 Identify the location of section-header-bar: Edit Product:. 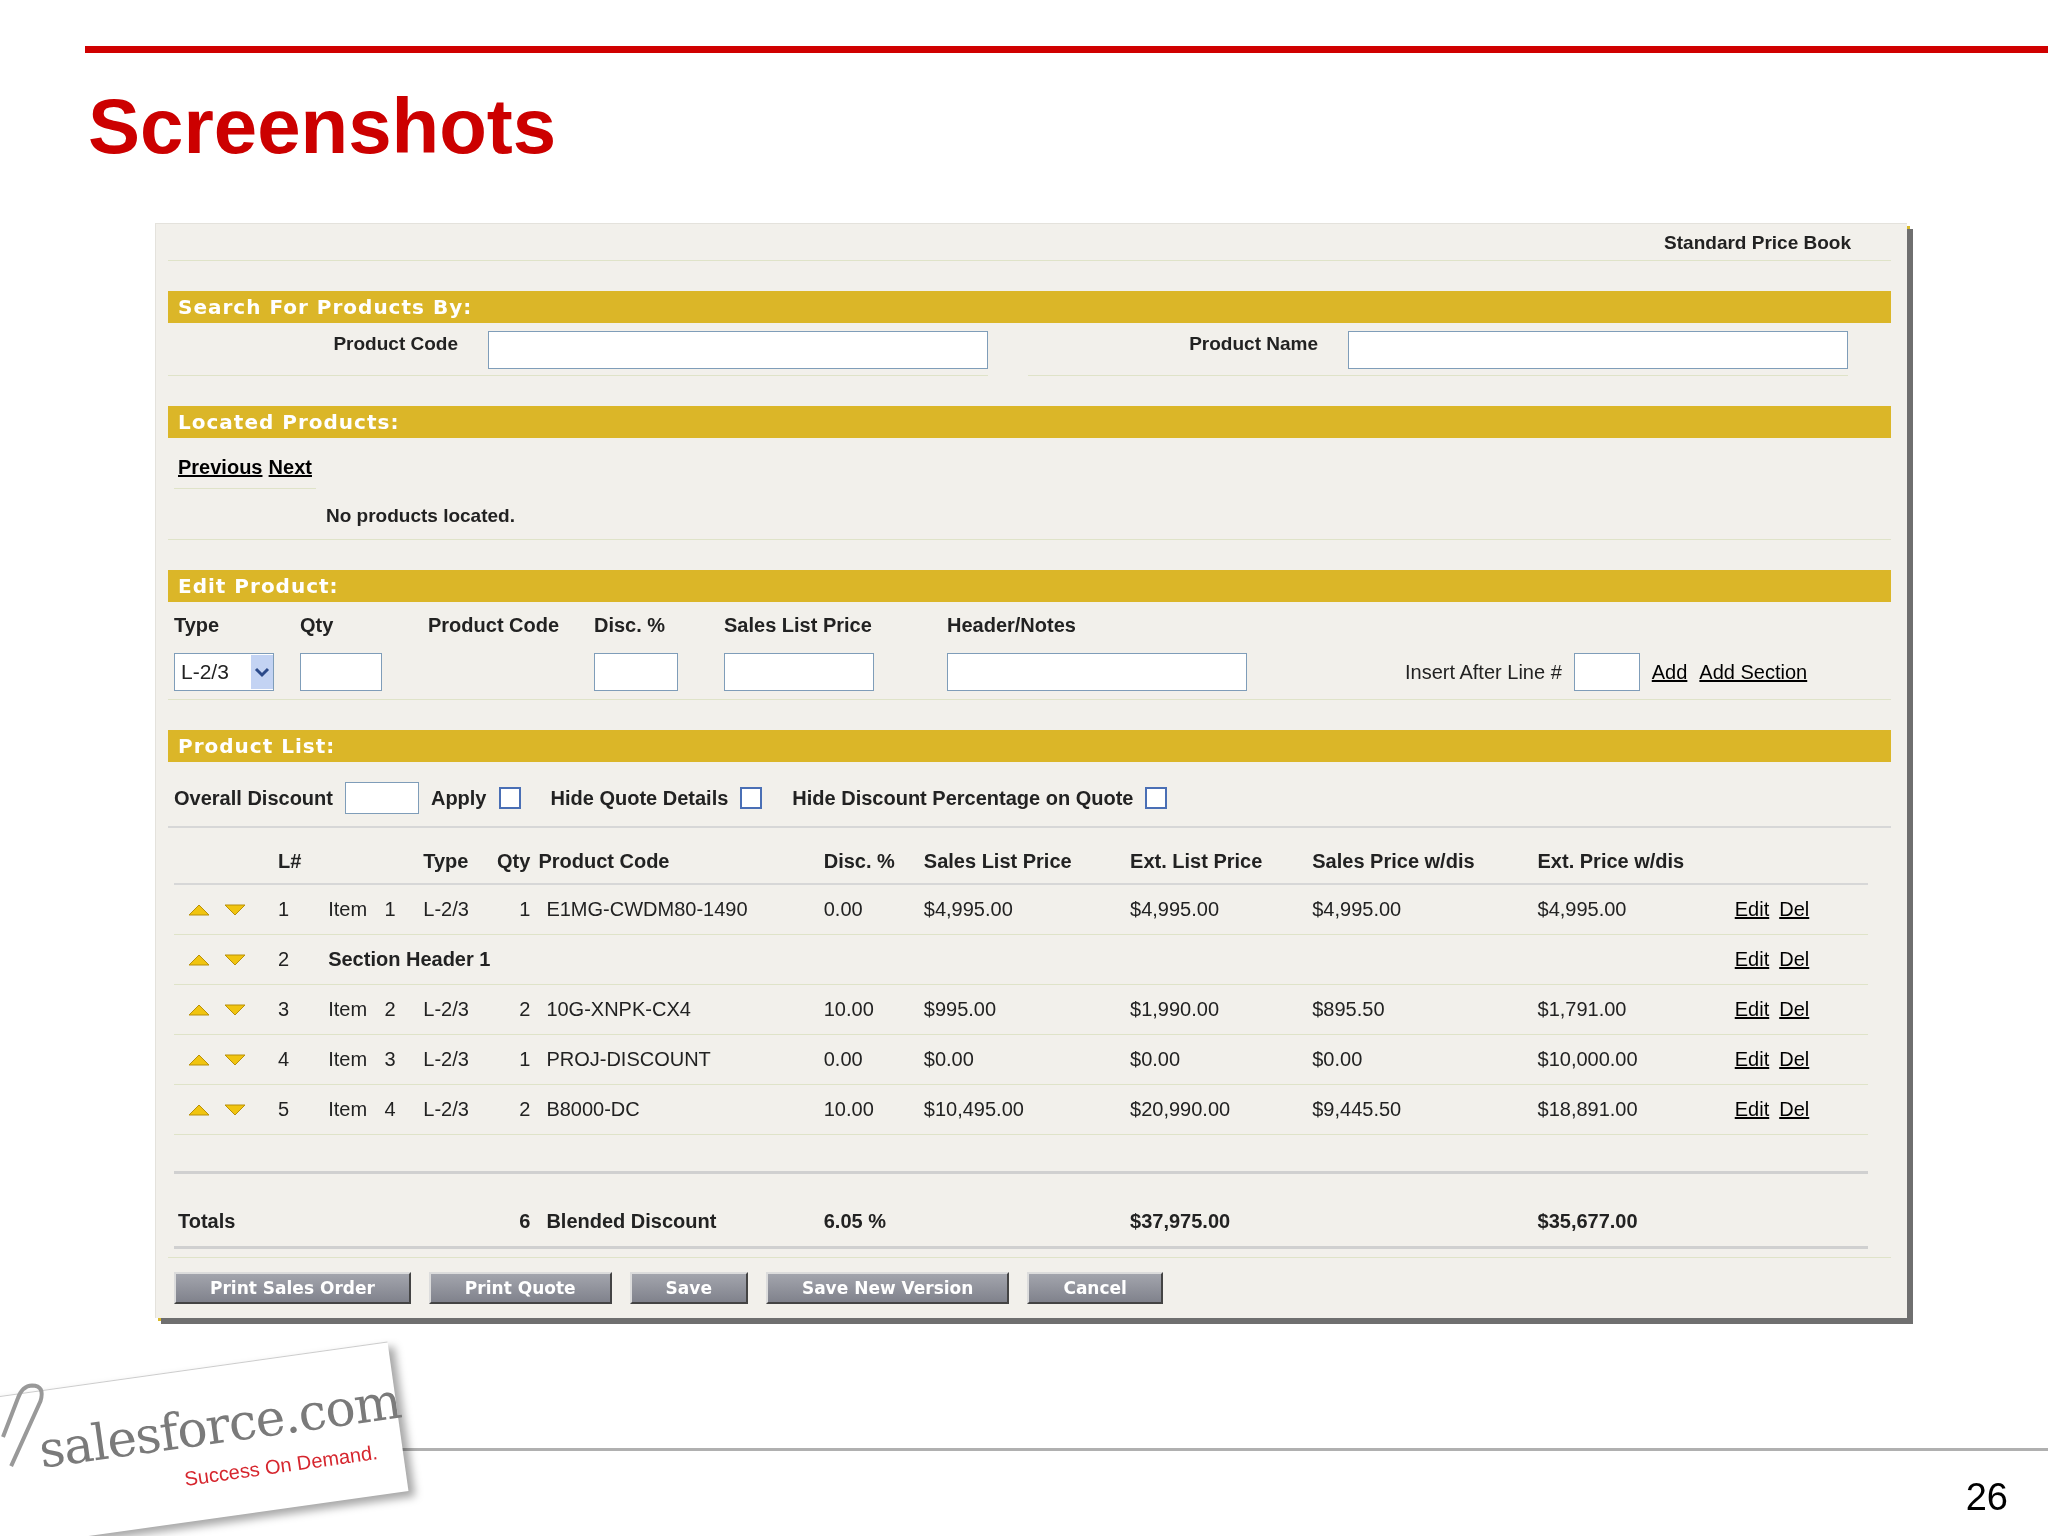
(1029, 586).